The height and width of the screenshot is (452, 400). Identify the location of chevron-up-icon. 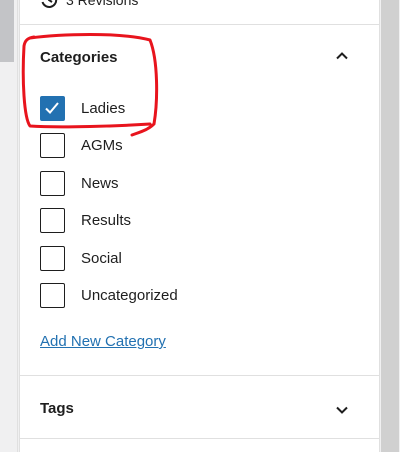
(342, 56).